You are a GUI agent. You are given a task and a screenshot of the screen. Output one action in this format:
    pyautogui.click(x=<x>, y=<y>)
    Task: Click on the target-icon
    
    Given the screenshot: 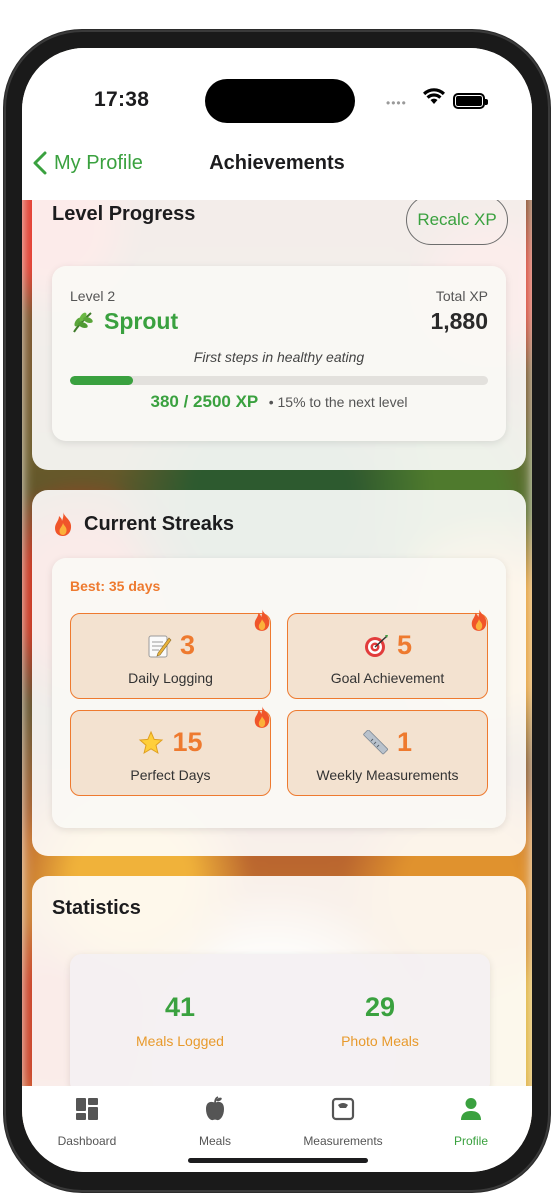 What is the action you would take?
    pyautogui.click(x=376, y=645)
    